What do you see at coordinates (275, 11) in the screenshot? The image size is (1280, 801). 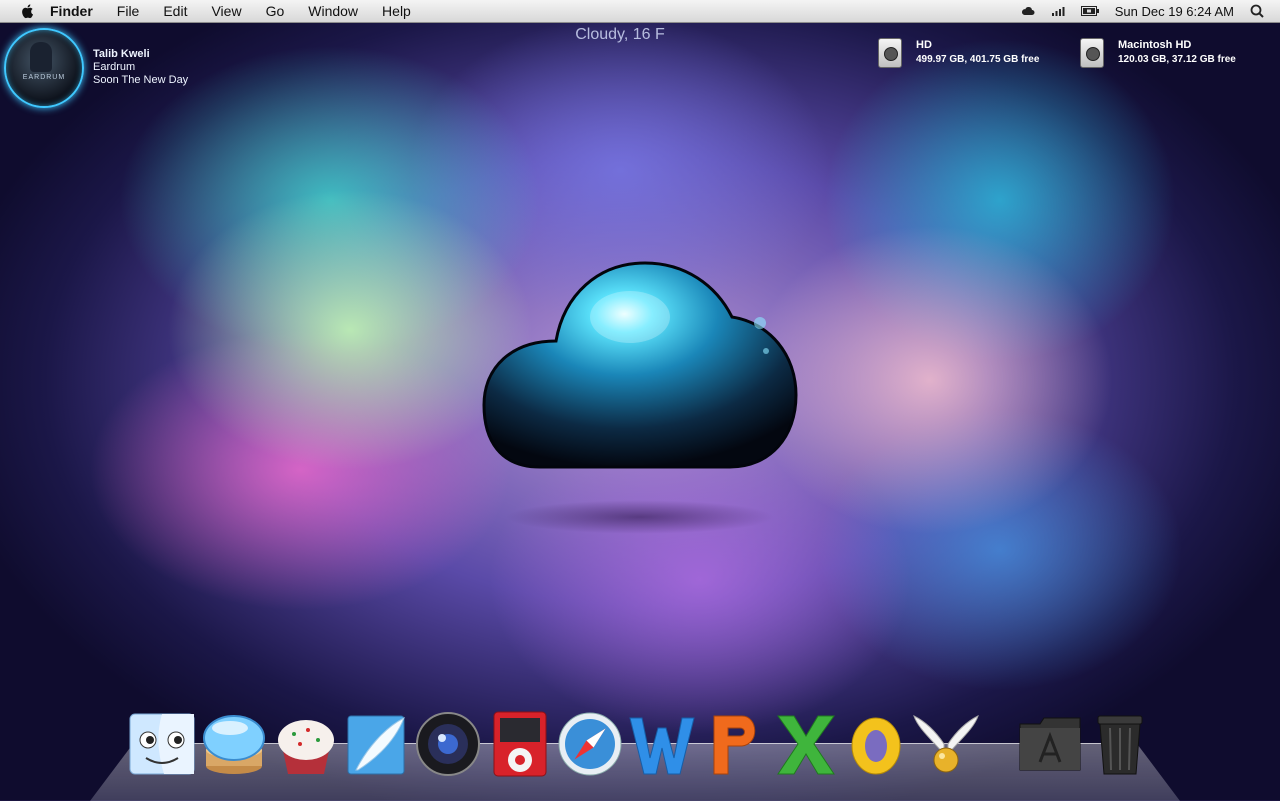 I see `menu-go: Go` at bounding box center [275, 11].